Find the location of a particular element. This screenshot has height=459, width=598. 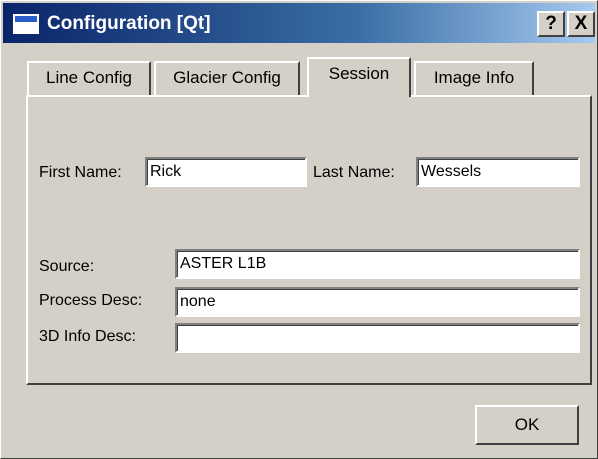

last-name-label: Last Name: is located at coordinates (354, 172).